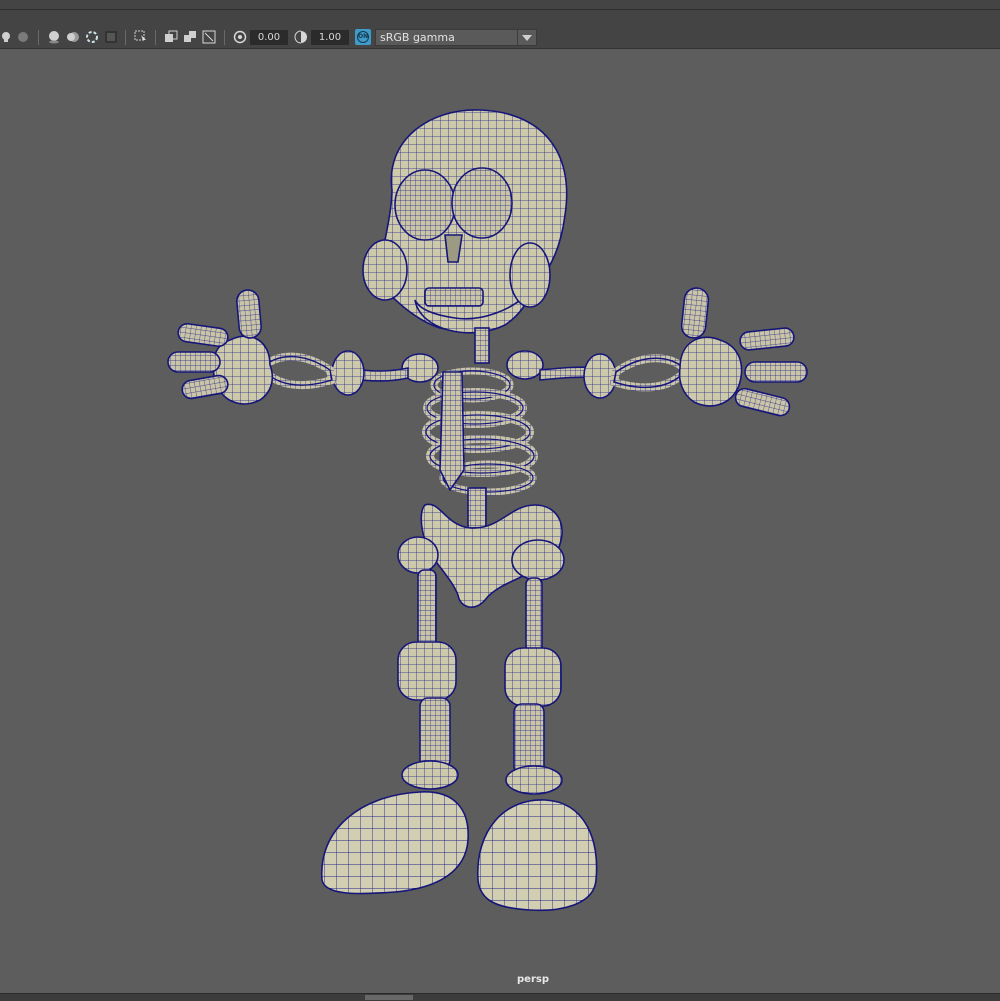 This screenshot has width=1000, height=1001. I want to click on elbow-left, so click(348, 373).